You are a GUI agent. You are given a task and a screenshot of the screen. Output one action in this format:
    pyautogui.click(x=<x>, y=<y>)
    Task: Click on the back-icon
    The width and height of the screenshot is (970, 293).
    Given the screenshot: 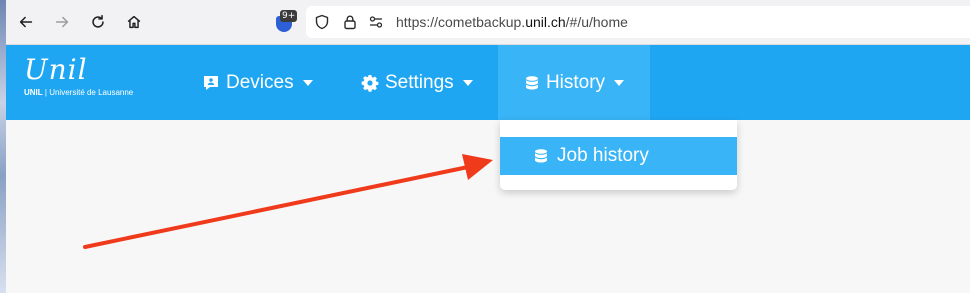 What is the action you would take?
    pyautogui.click(x=26, y=22)
    